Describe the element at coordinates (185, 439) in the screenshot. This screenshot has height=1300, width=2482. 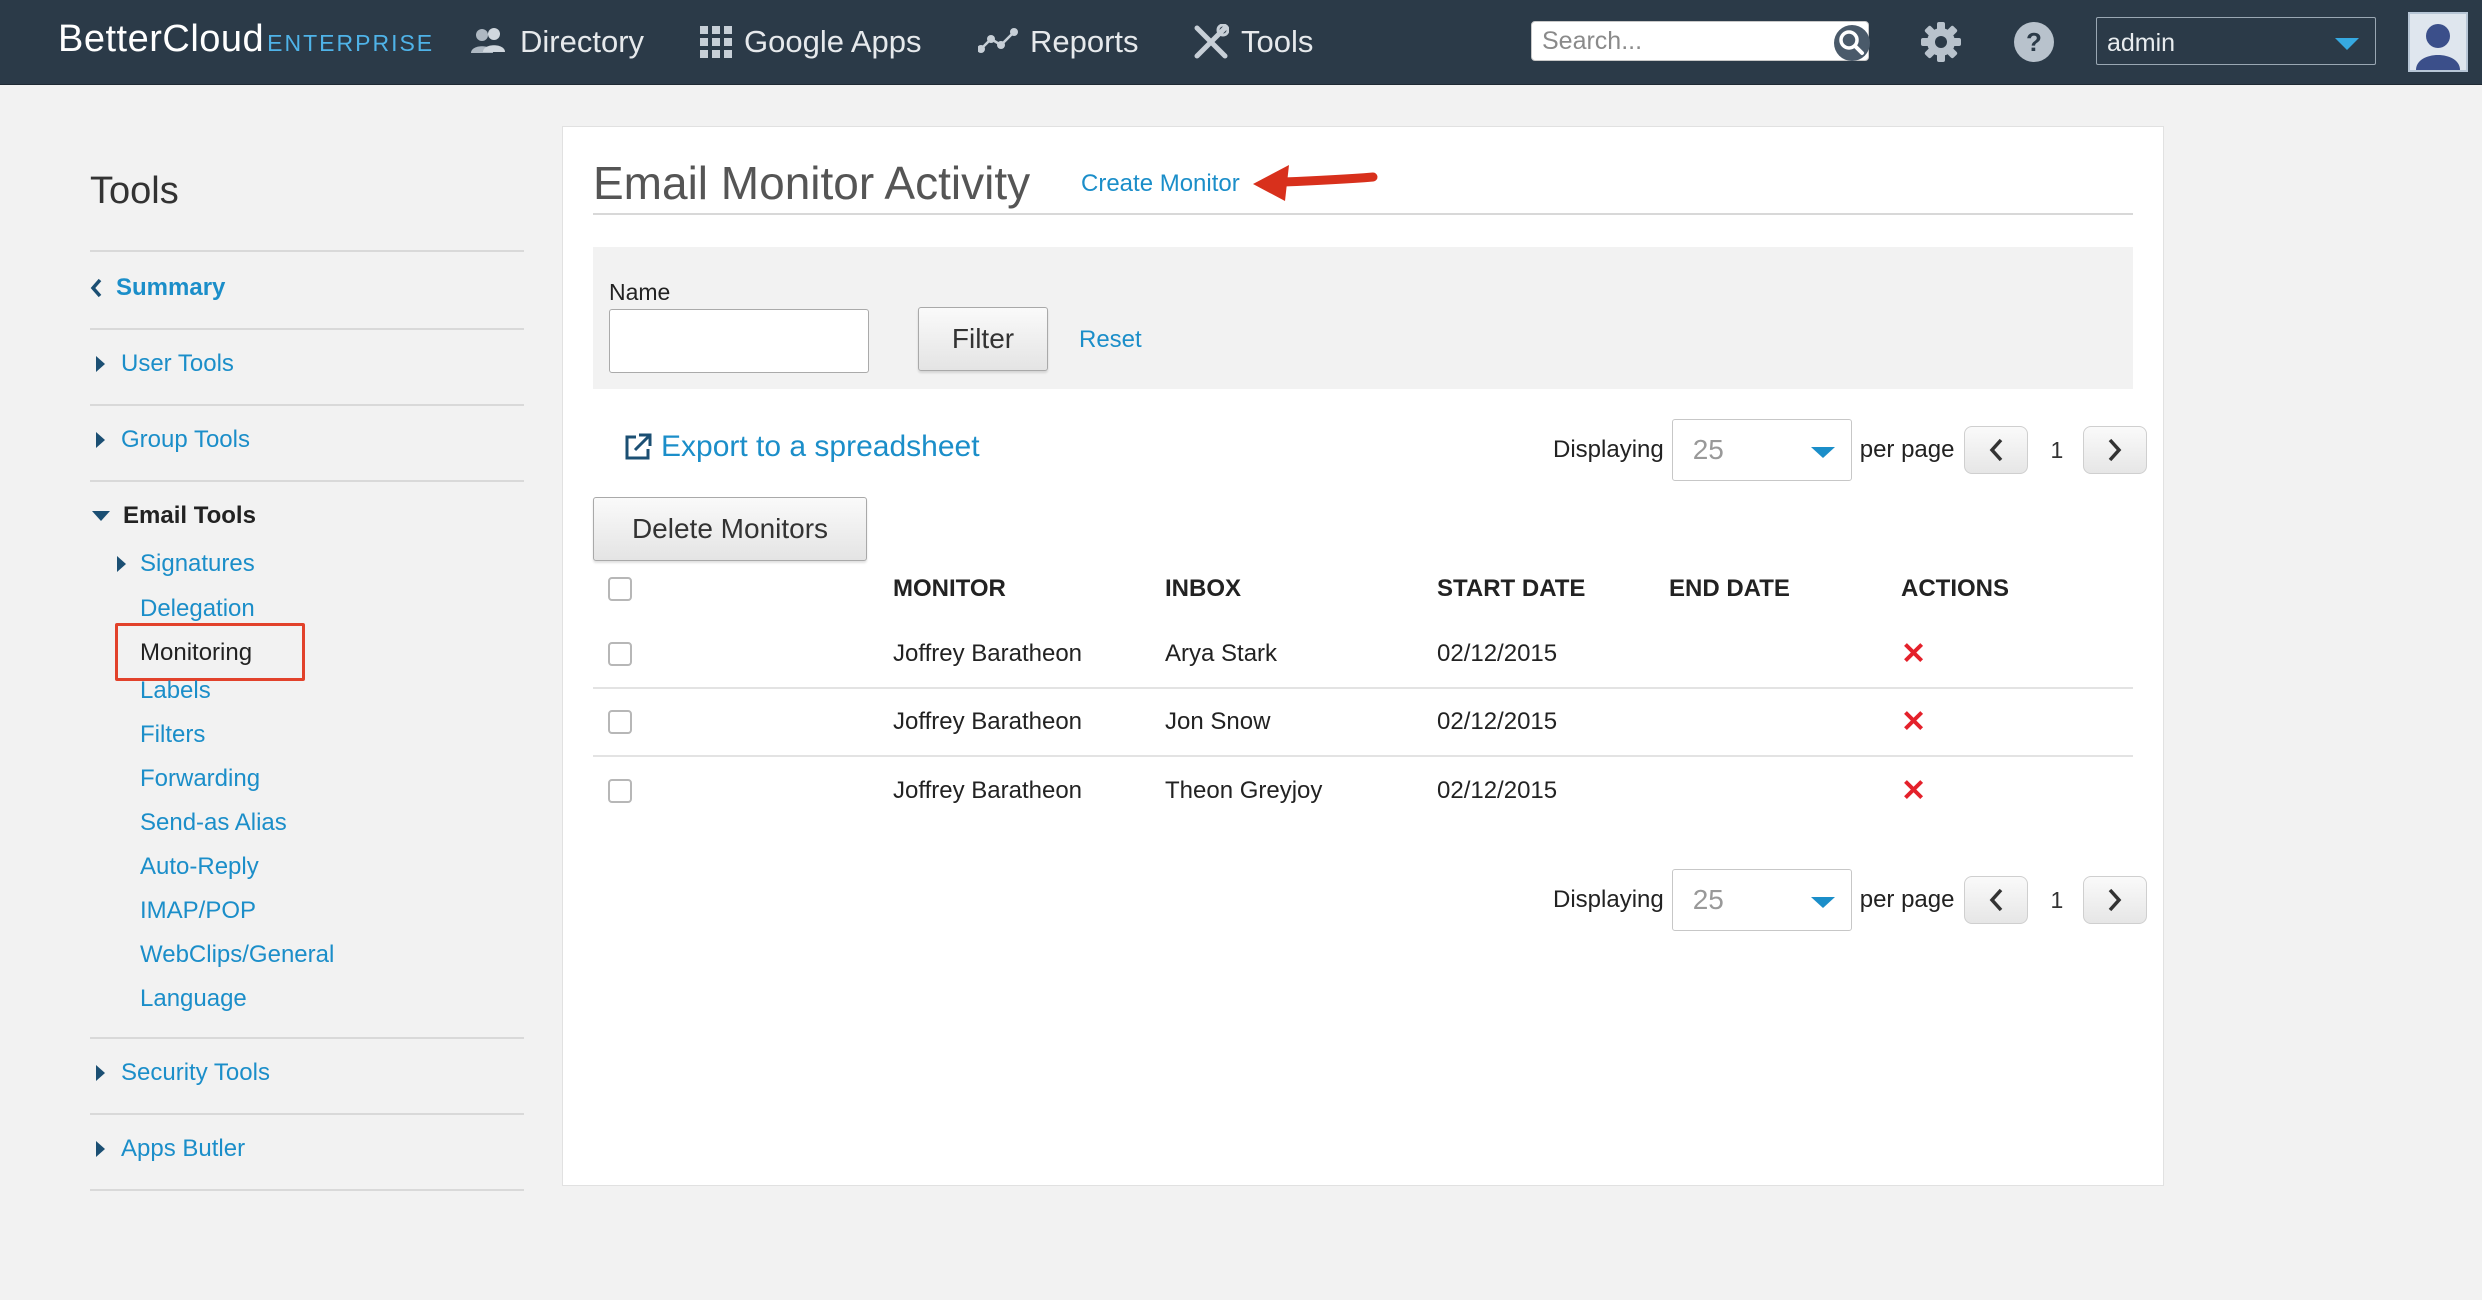
I see `sidebar-item-label: Group Tools` at that location.